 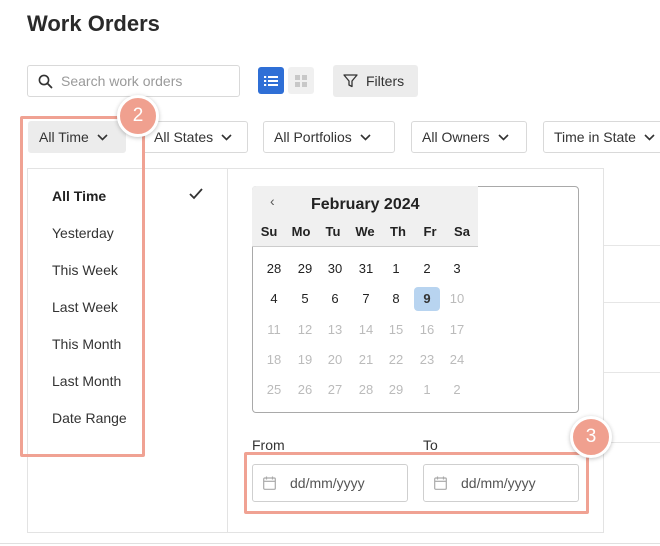 What do you see at coordinates (274, 359) in the screenshot?
I see `calendar-day-disabled: 18` at bounding box center [274, 359].